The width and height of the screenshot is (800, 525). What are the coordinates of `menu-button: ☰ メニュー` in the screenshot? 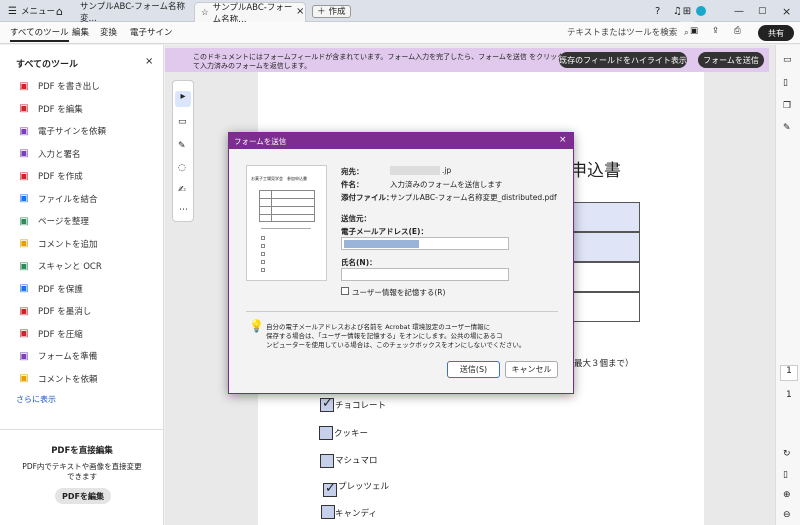 It's located at (31, 11).